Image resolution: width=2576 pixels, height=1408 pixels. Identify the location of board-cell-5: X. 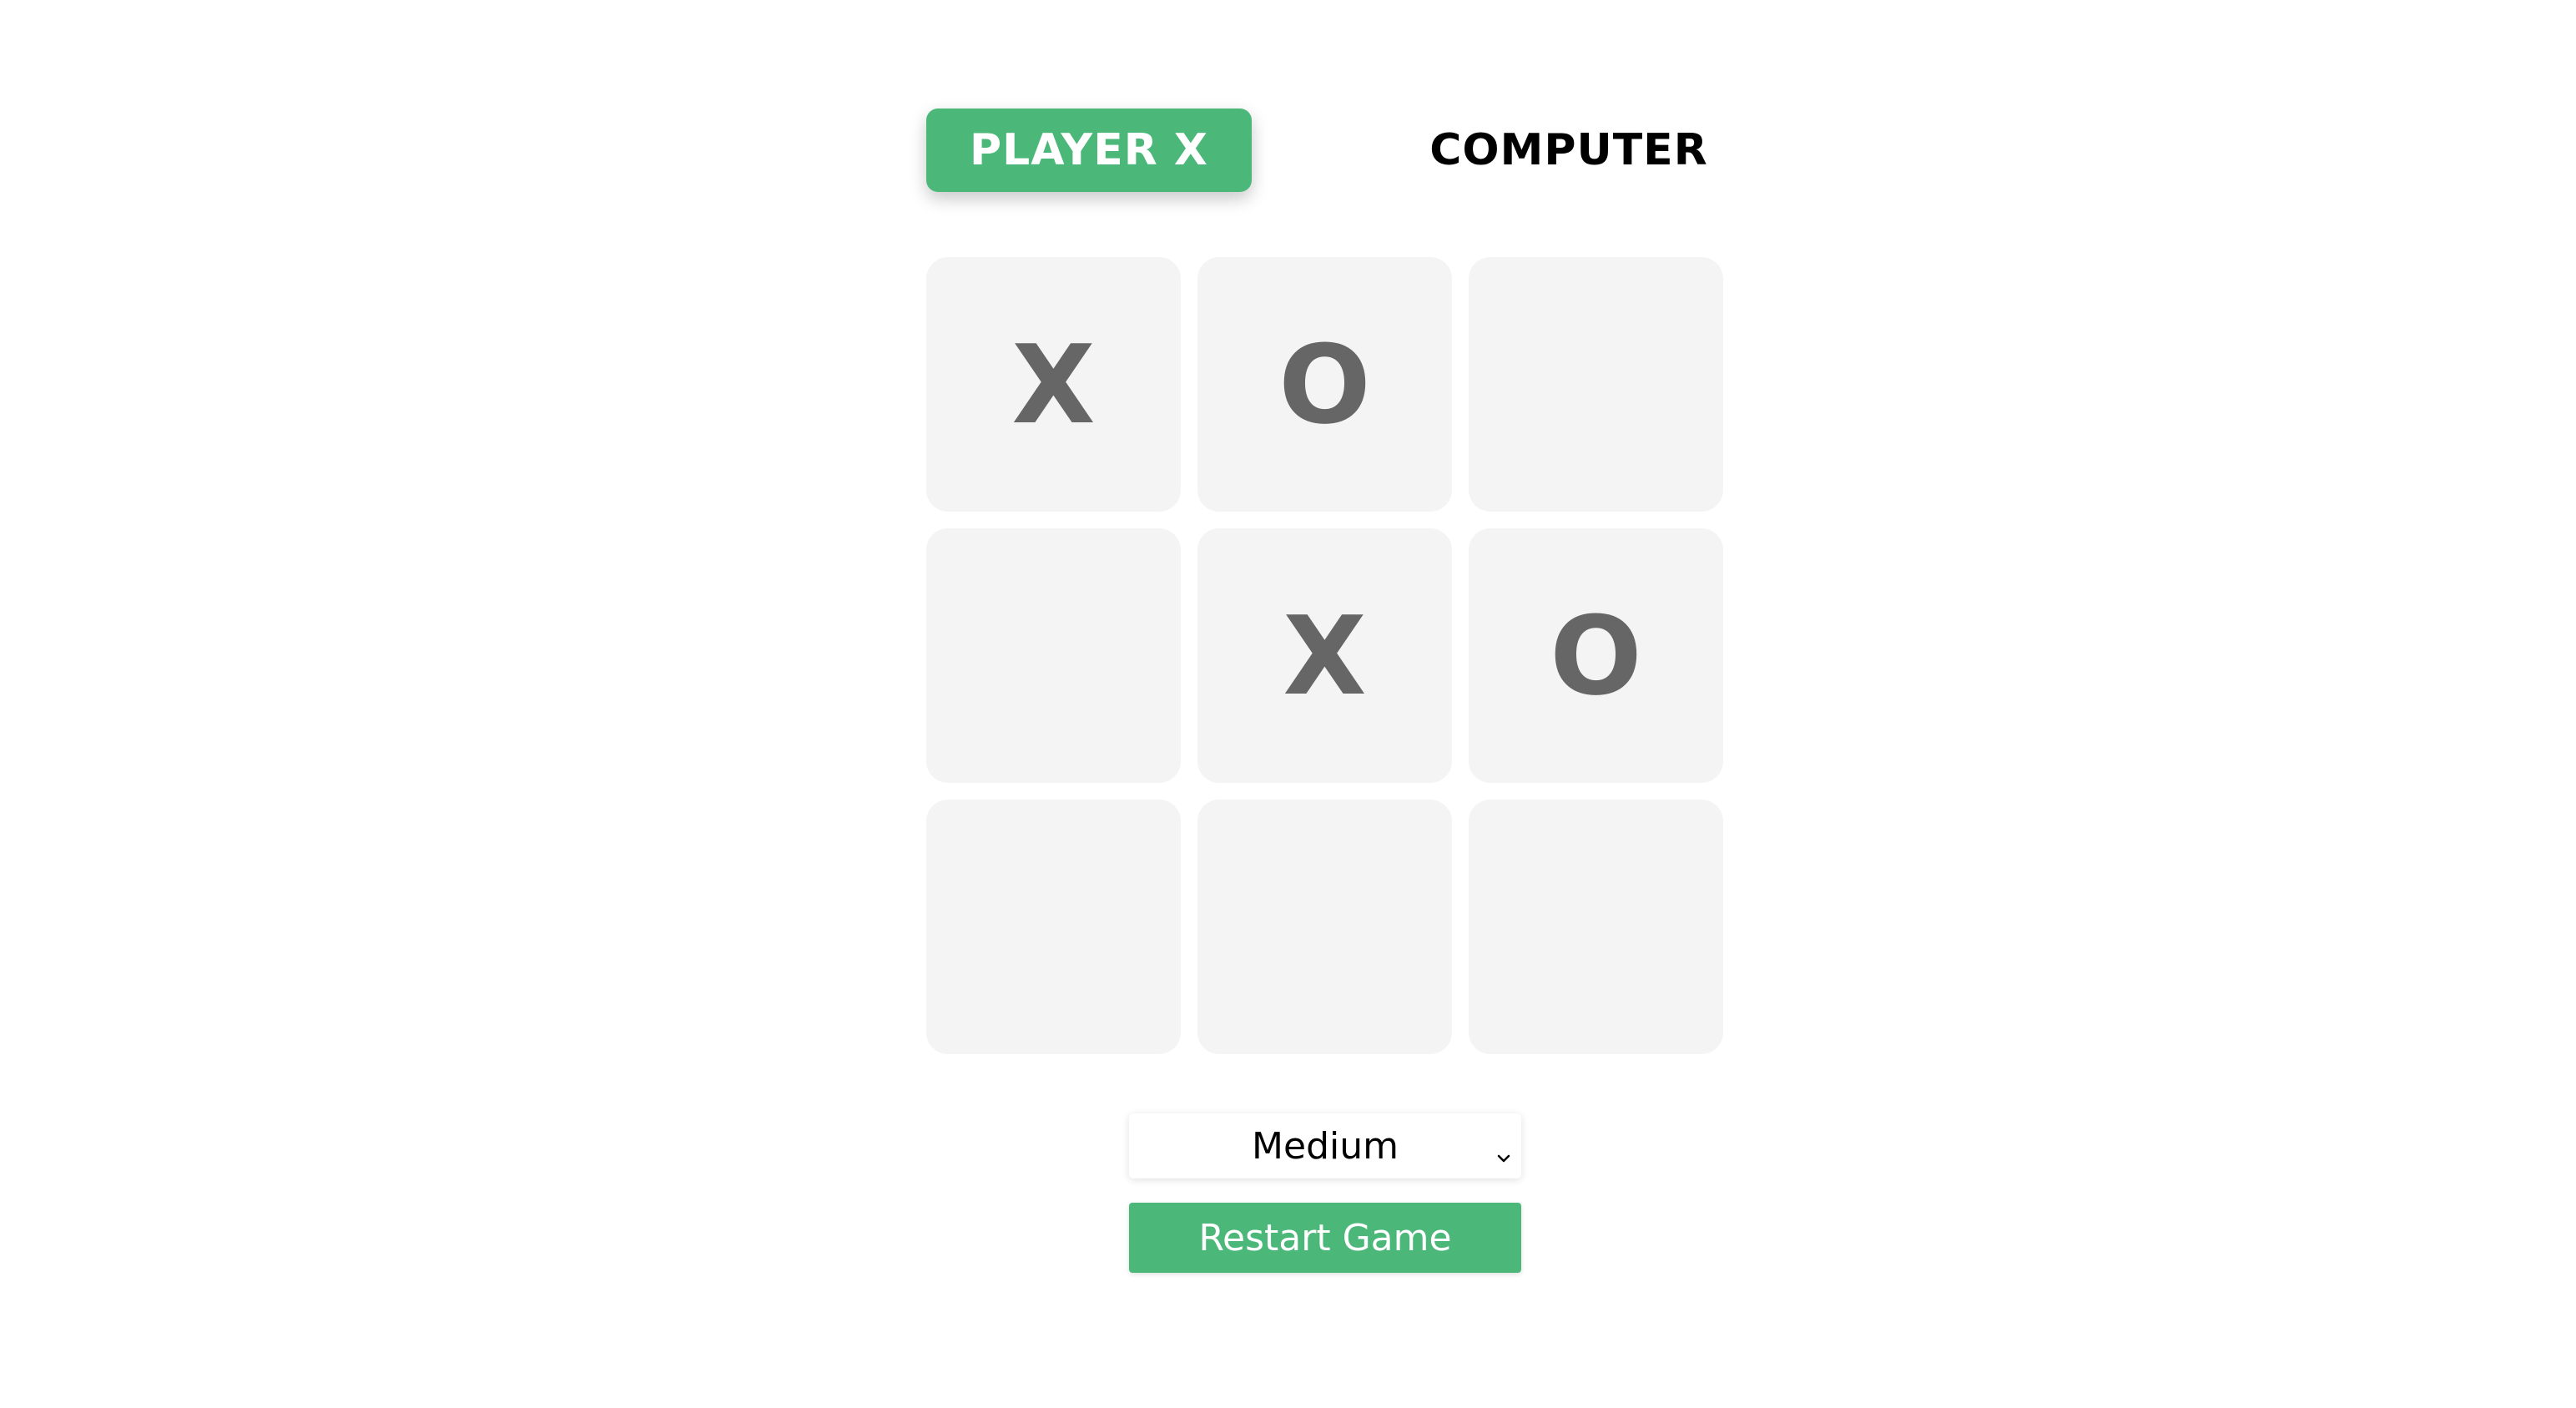
(1324, 656).